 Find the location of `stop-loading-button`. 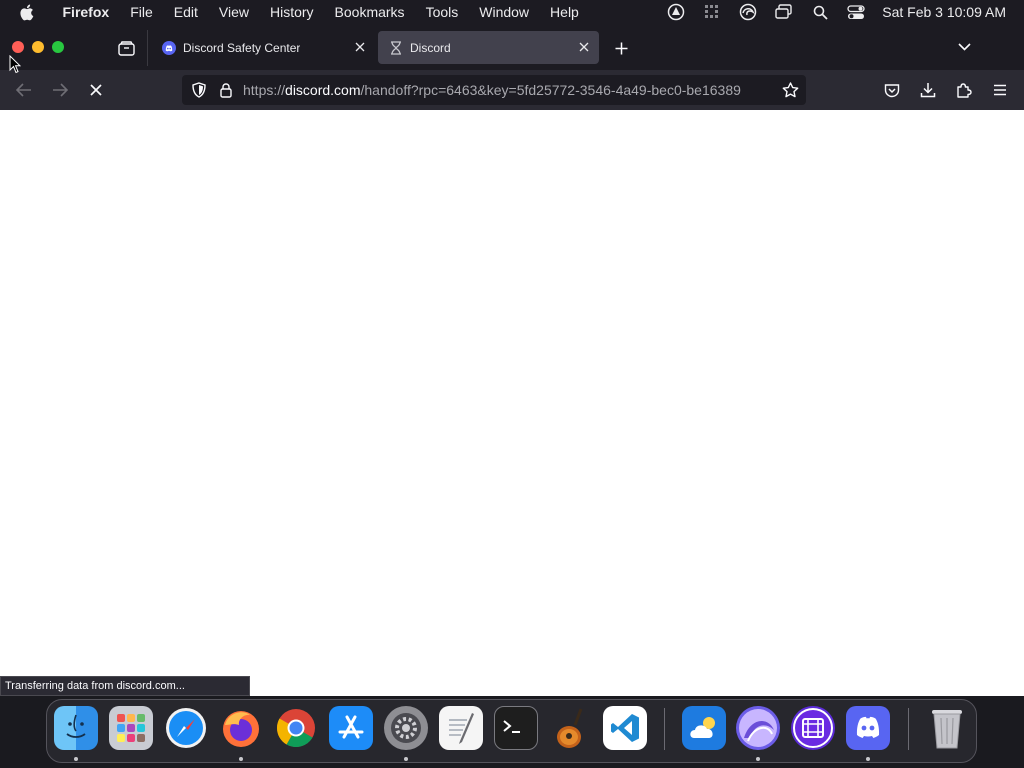

stop-loading-button is located at coordinates (96, 90).